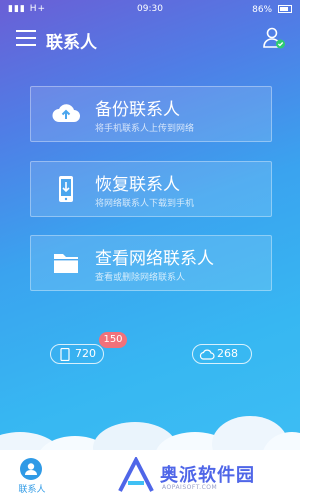  I want to click on new-contacts-badge: 150, so click(113, 340).